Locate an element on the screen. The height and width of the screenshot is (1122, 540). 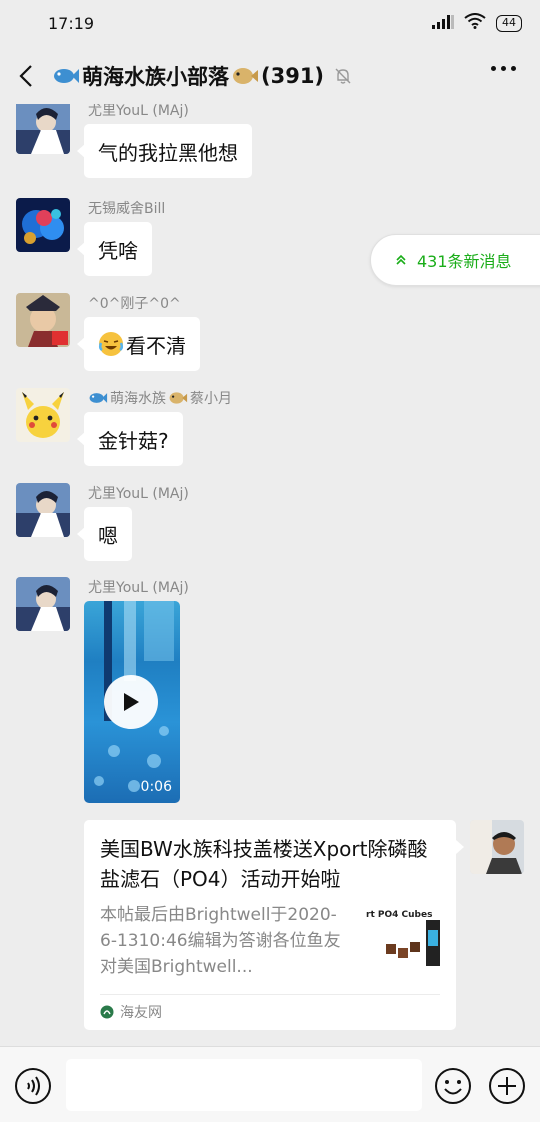
thumbnail-text: rt PO4 Cubes is located at coordinates (399, 915).